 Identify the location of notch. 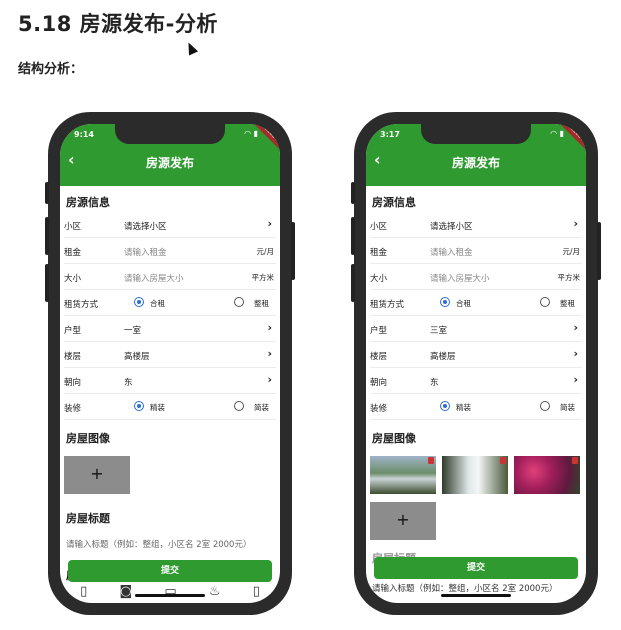
(170, 134).